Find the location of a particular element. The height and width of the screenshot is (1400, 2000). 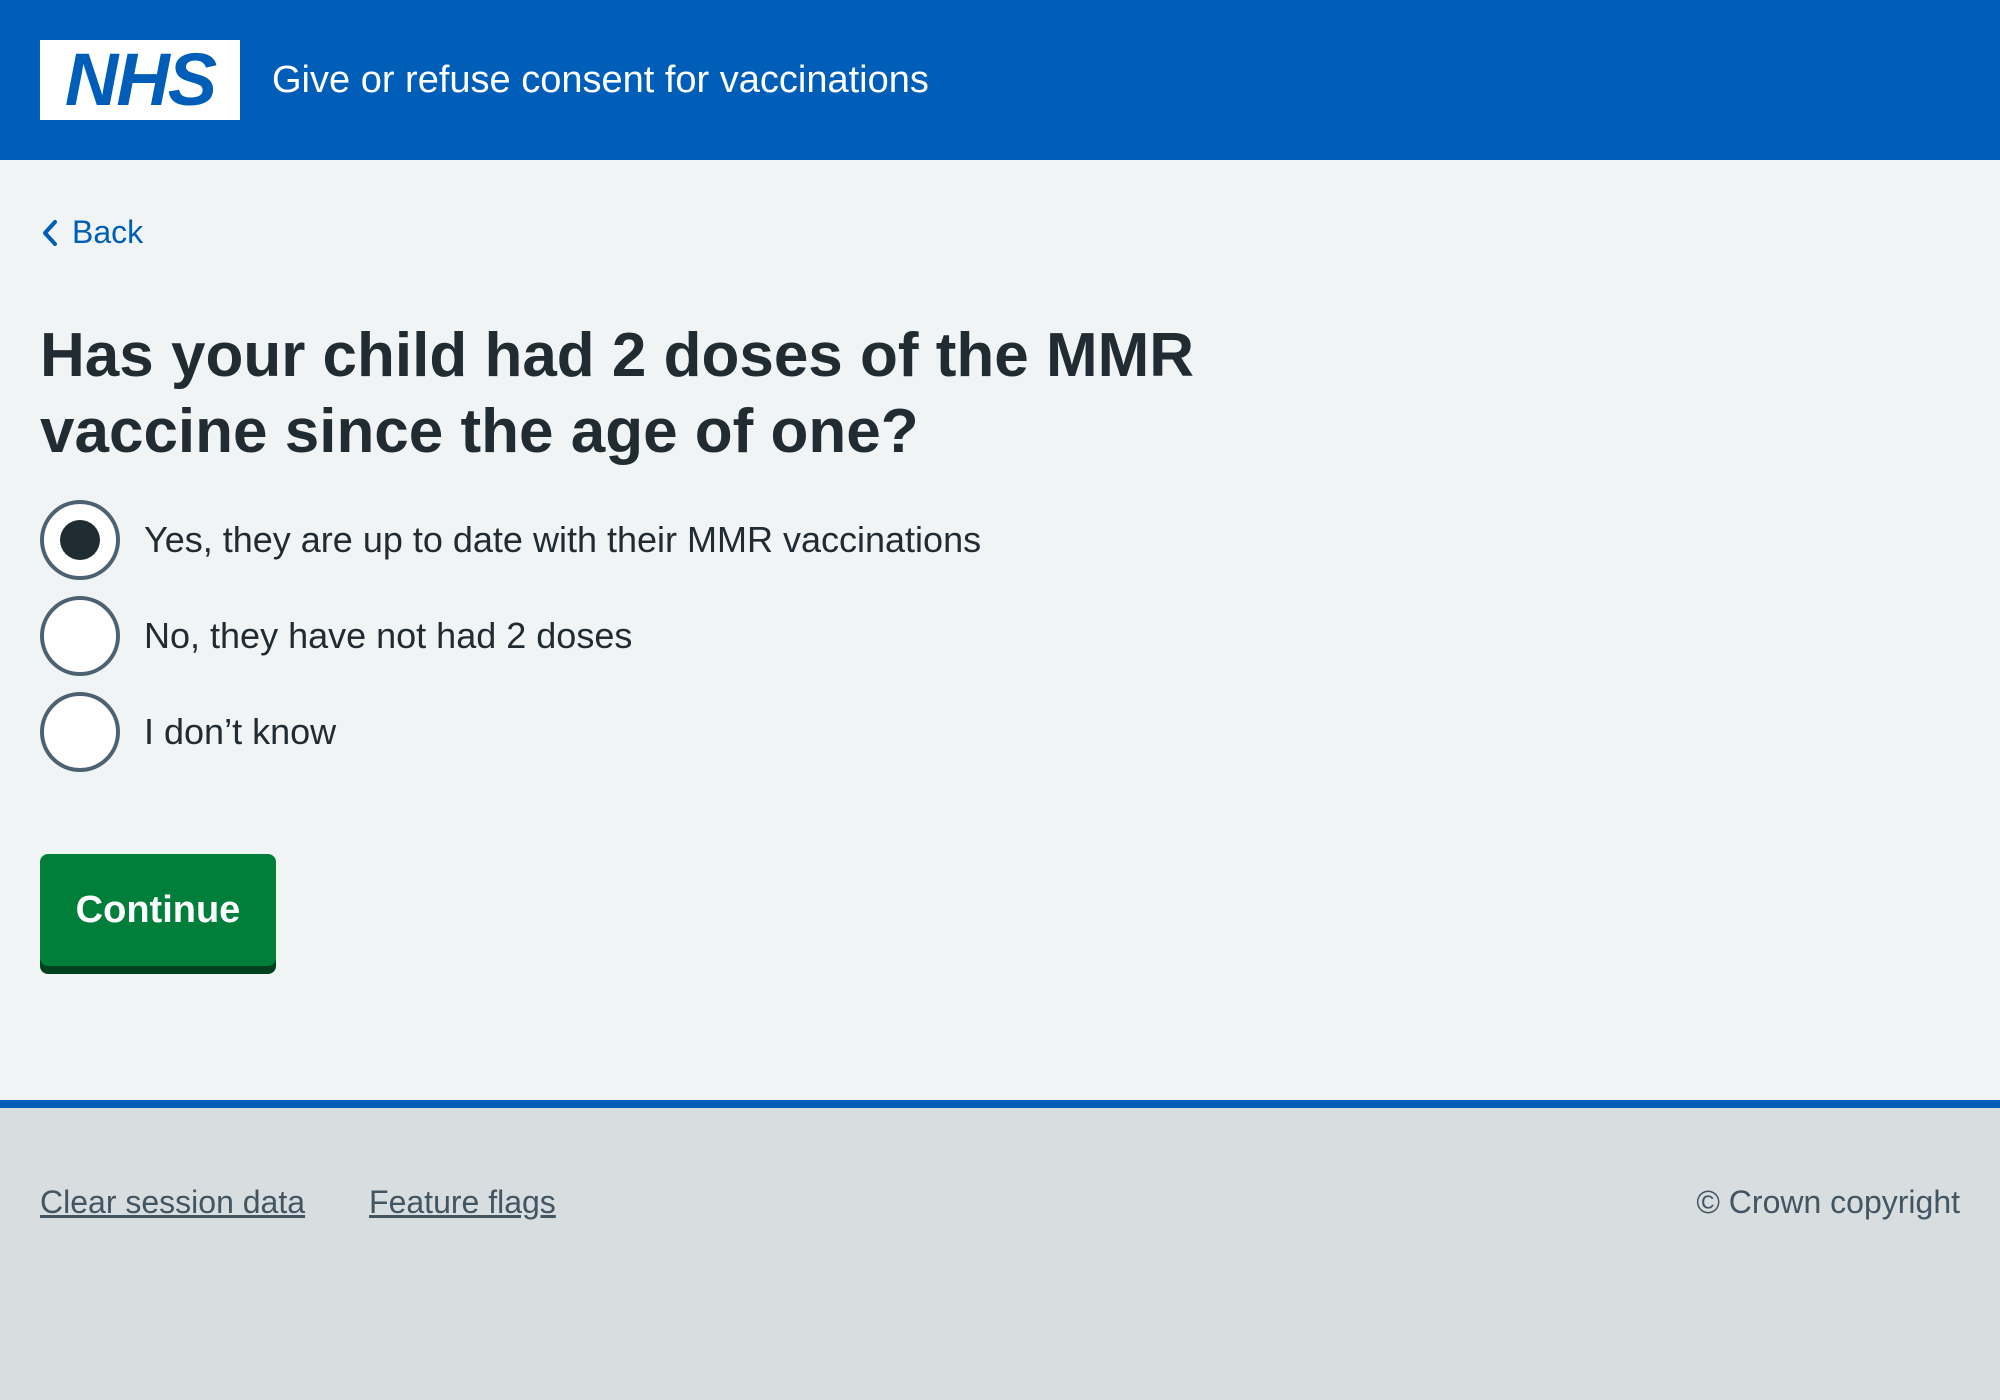

service-name: Give or refuse consent for vaccinations is located at coordinates (600, 80).